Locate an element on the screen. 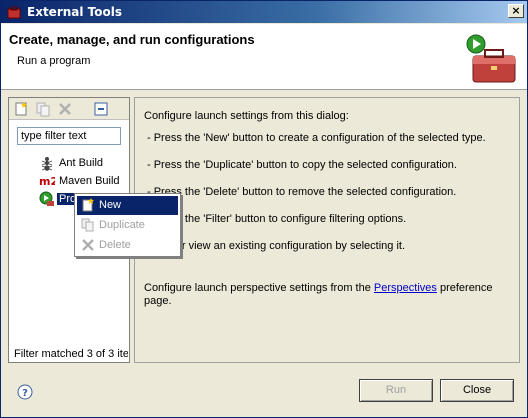  tree-item-label: Ant Build is located at coordinates (81, 163).